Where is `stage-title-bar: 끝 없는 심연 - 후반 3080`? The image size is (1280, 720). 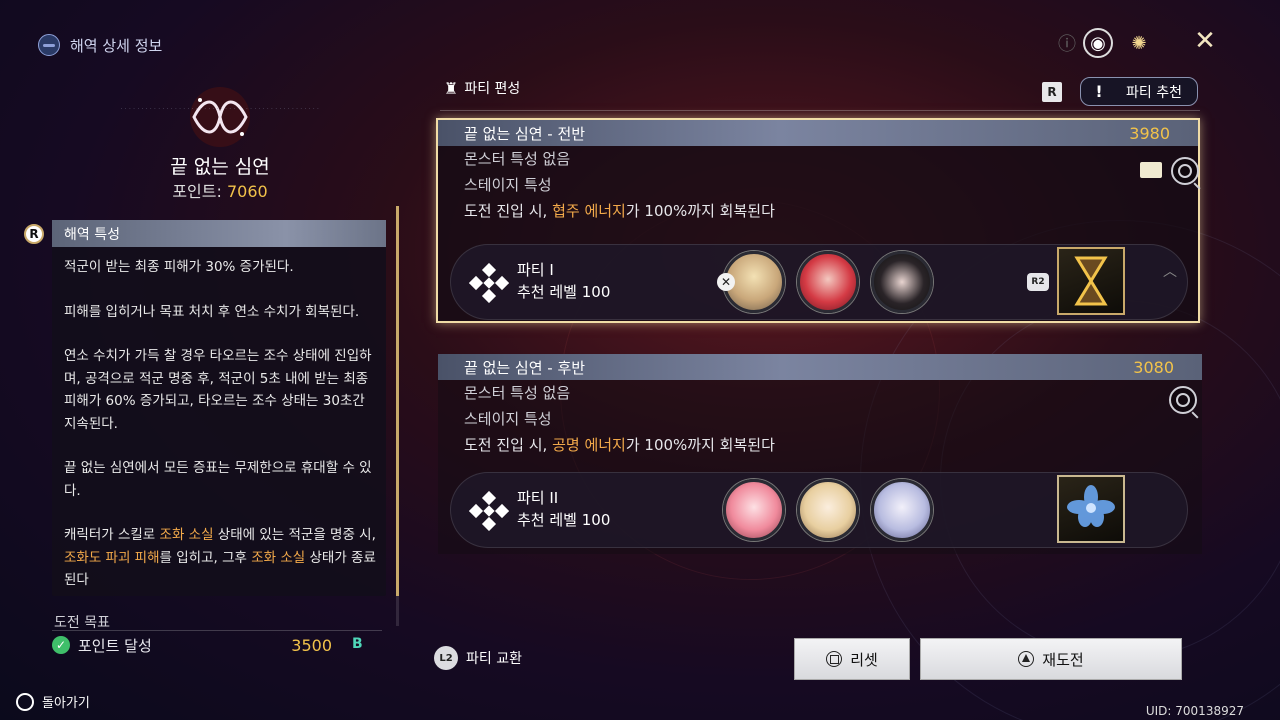
stage-title-bar: 끝 없는 심연 - 후반 3080 is located at coordinates (820, 367).